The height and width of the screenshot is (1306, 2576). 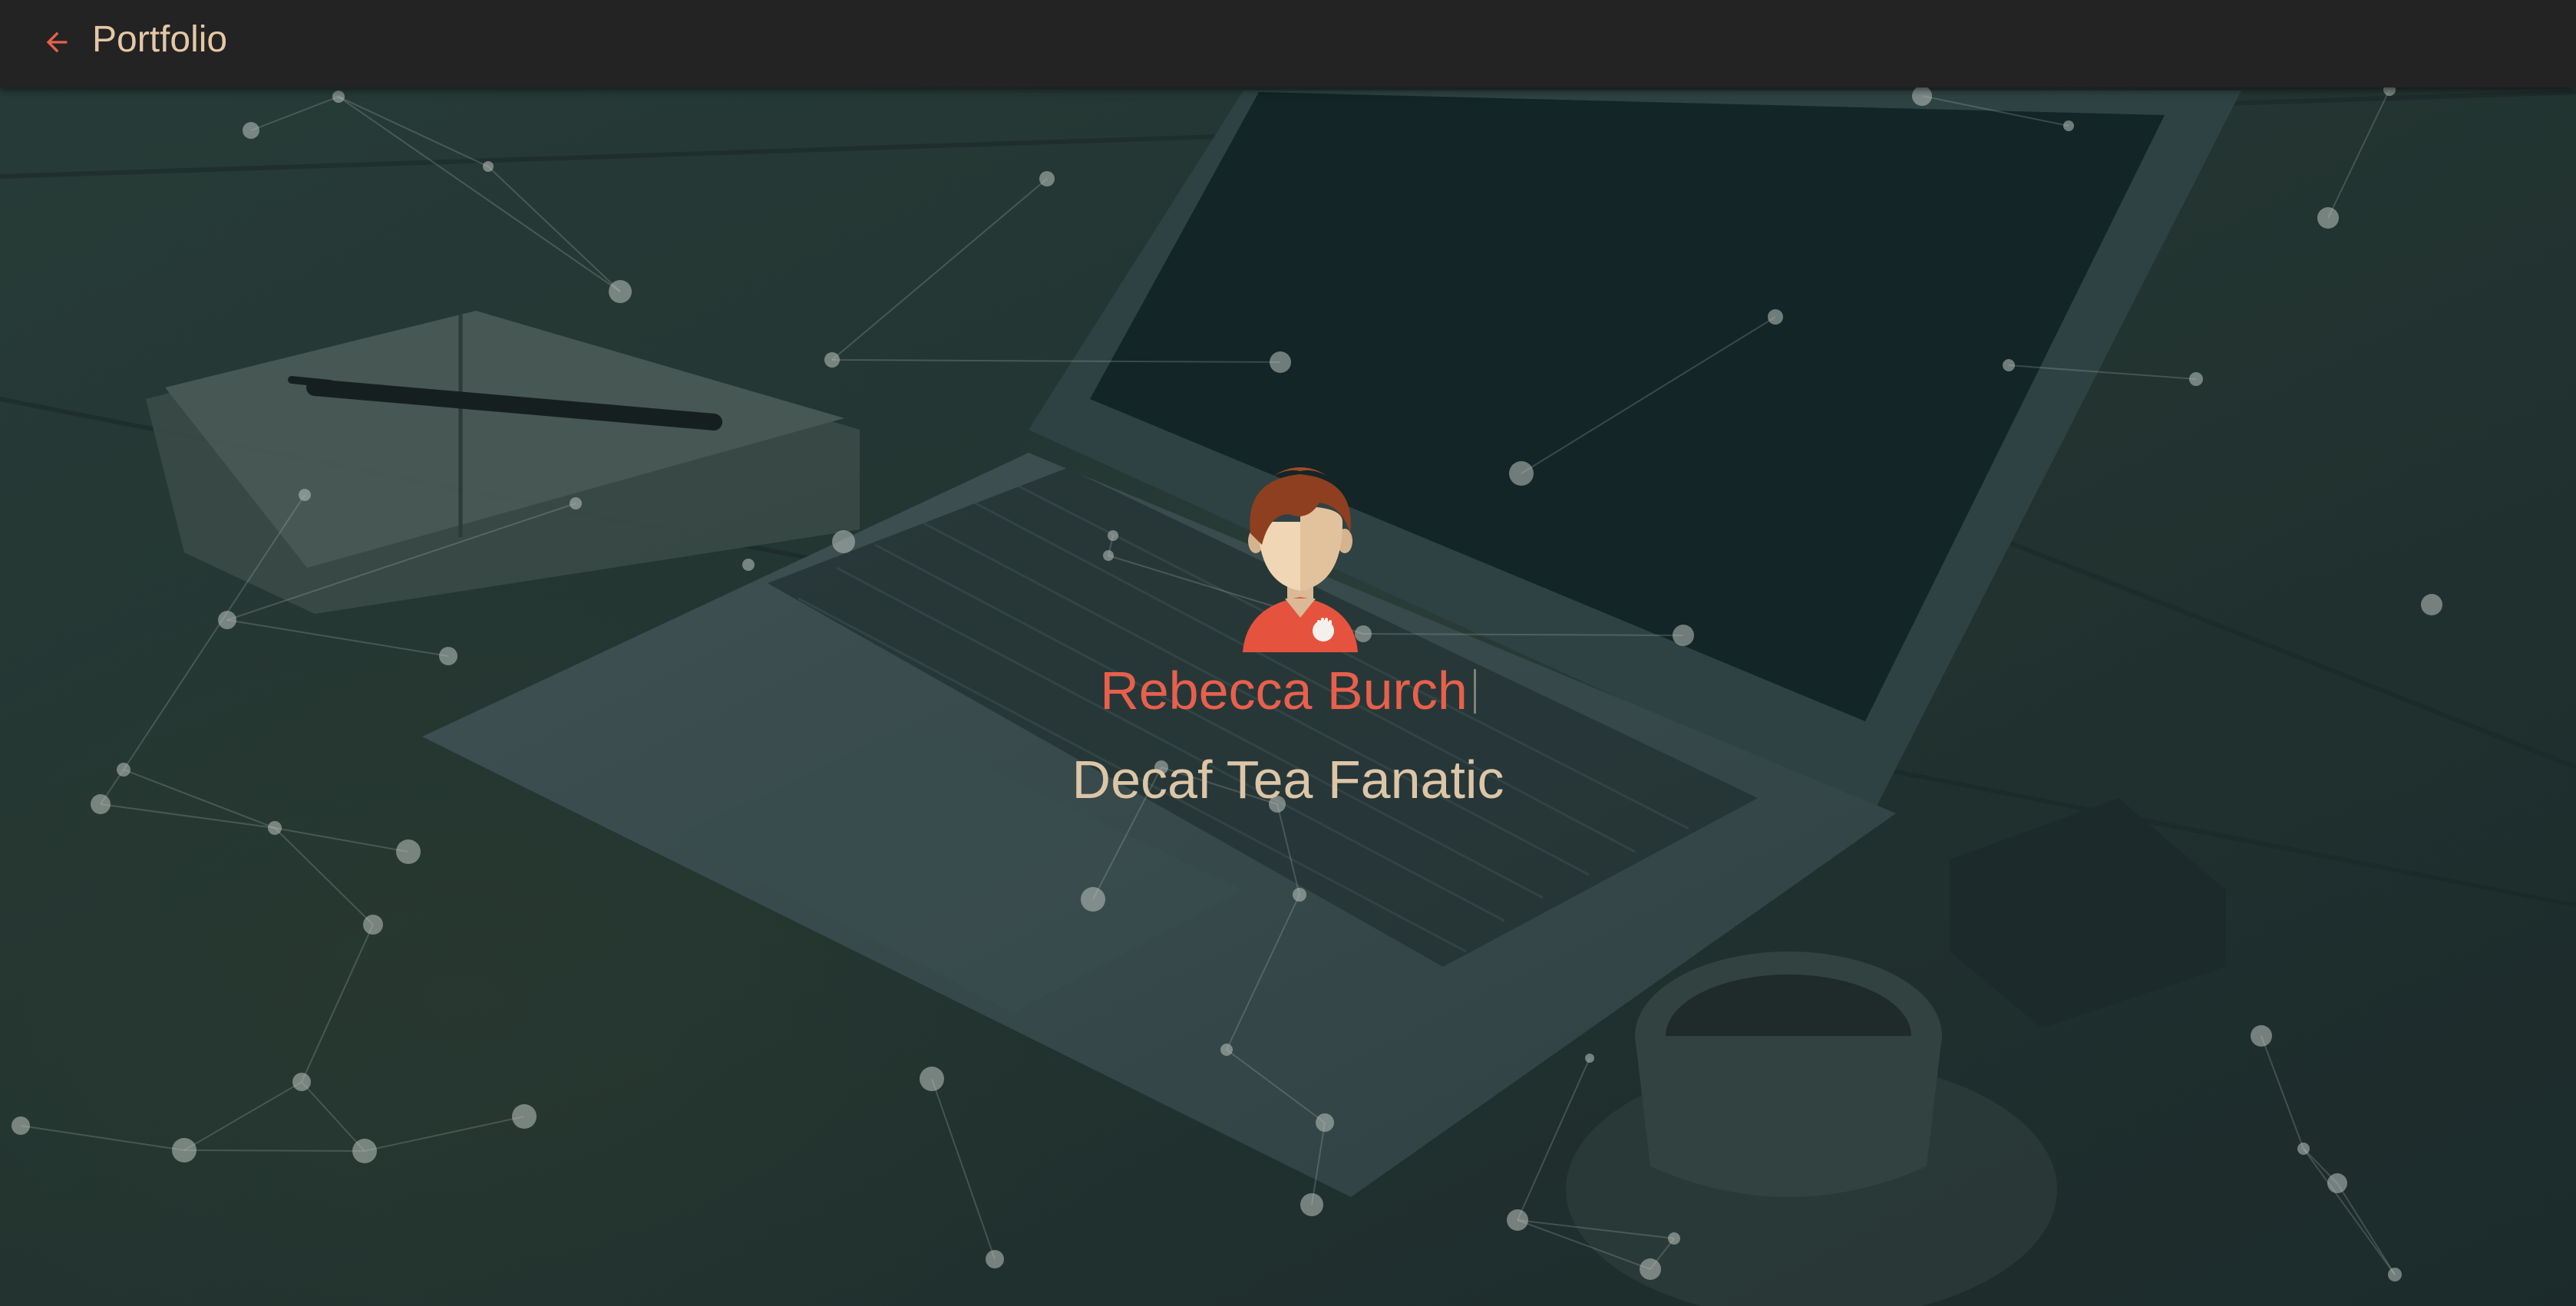 What do you see at coordinates (160, 39) in the screenshot?
I see `app-title: Portfolio` at bounding box center [160, 39].